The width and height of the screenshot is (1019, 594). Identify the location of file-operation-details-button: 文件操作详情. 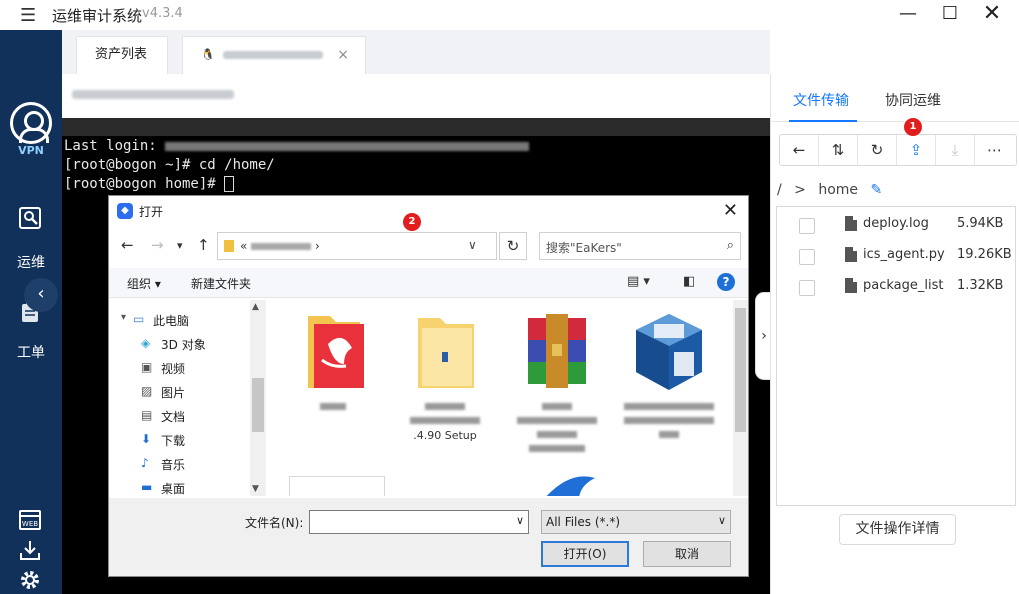
(897, 529).